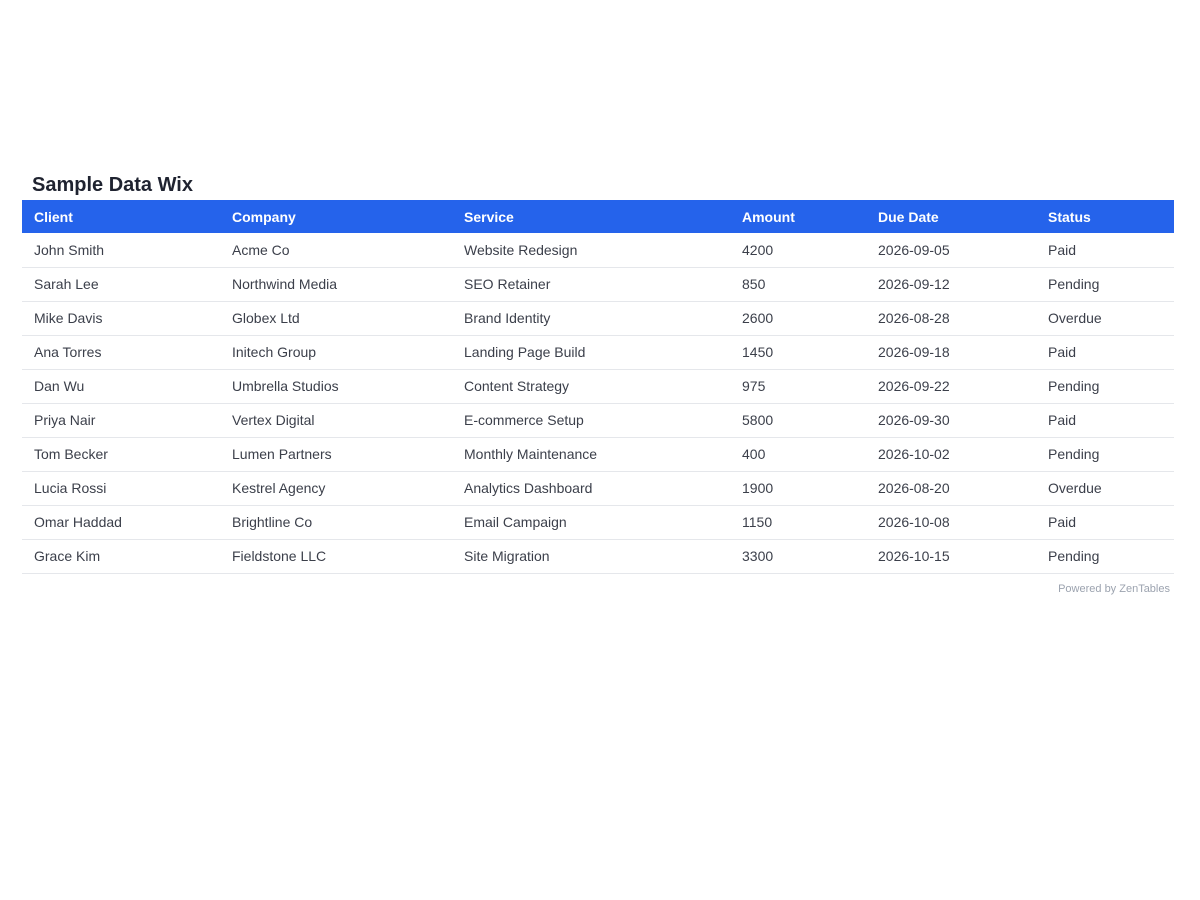 The width and height of the screenshot is (1200, 900). I want to click on cell-amount: 4200, so click(758, 249).